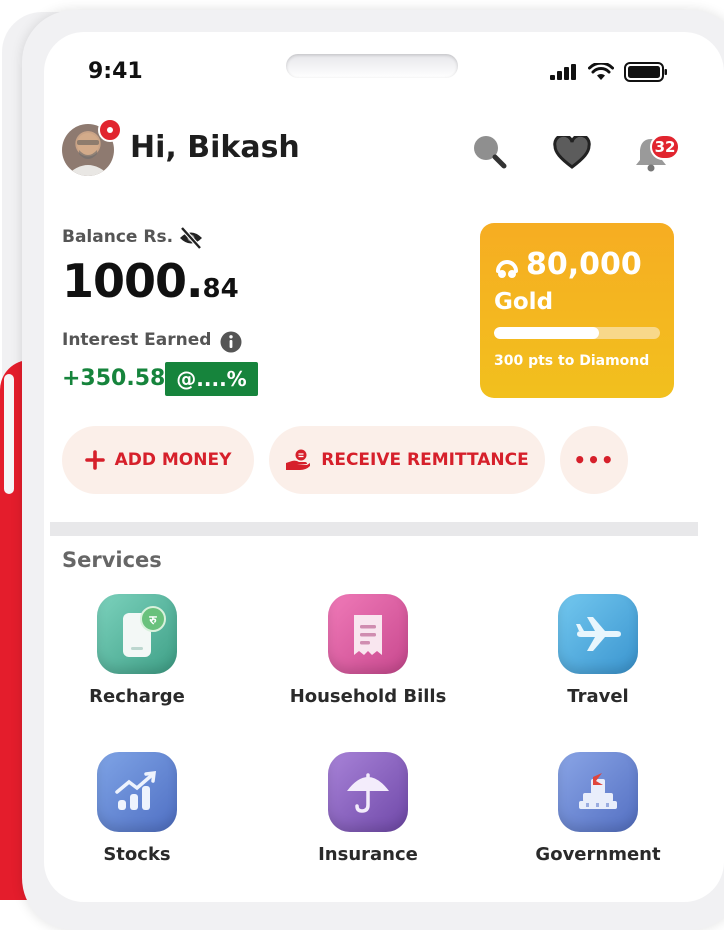 This screenshot has width=724, height=930. Describe the element at coordinates (577, 310) in the screenshot. I see `rewards-card: 80,000 Gold 300 pts to Diamond` at that location.